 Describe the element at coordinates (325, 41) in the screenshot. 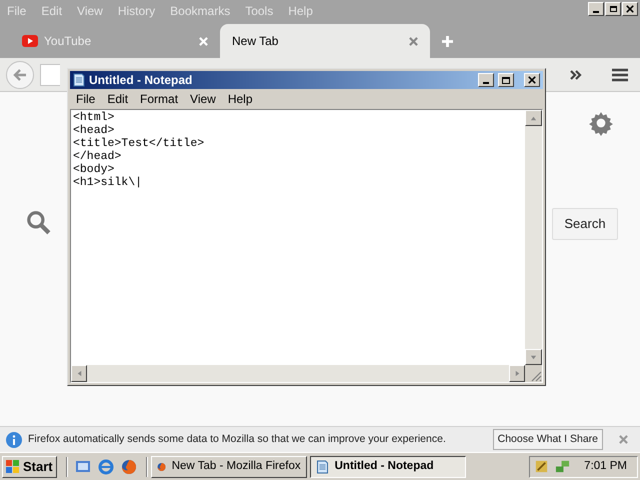

I see `browser-tab: New Tab` at that location.